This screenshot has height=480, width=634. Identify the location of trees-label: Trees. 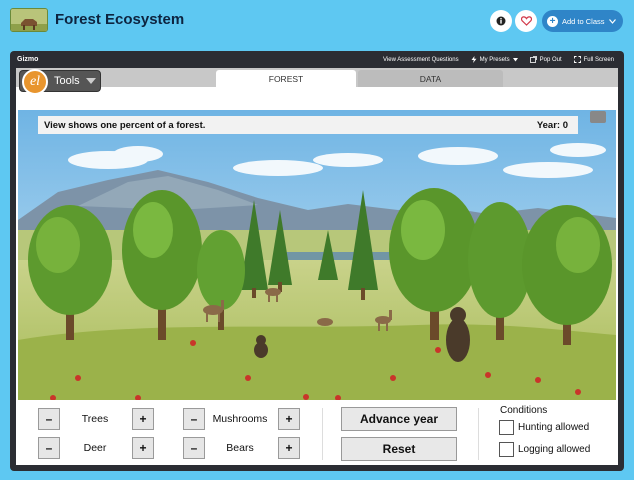
(95, 419).